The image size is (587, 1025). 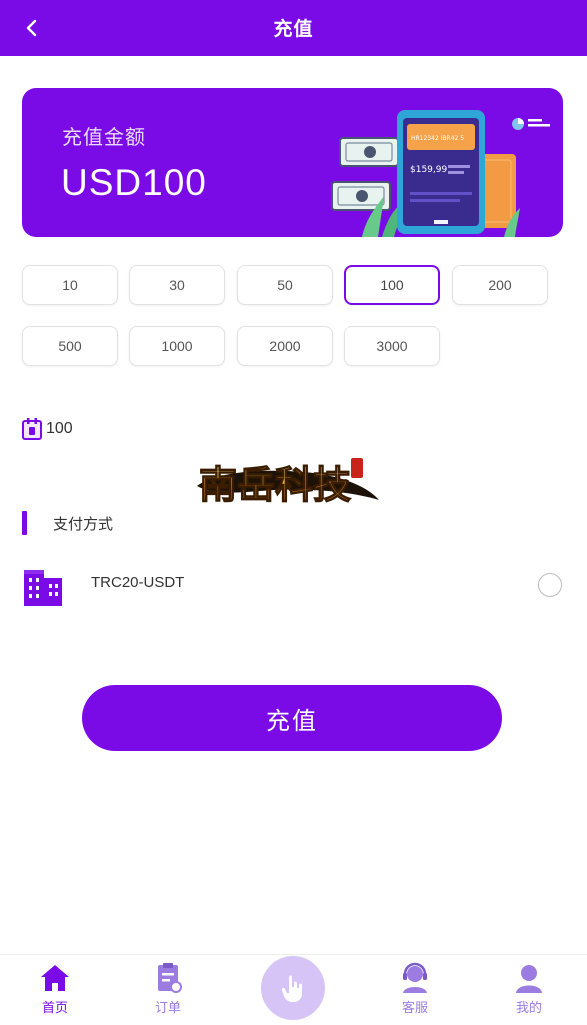 I want to click on section-accent-bar, so click(x=24, y=523).